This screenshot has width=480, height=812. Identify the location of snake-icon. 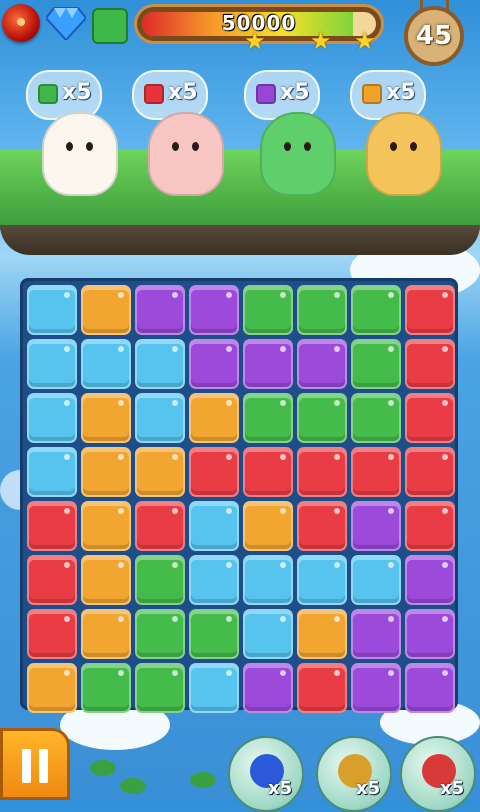
(298, 154).